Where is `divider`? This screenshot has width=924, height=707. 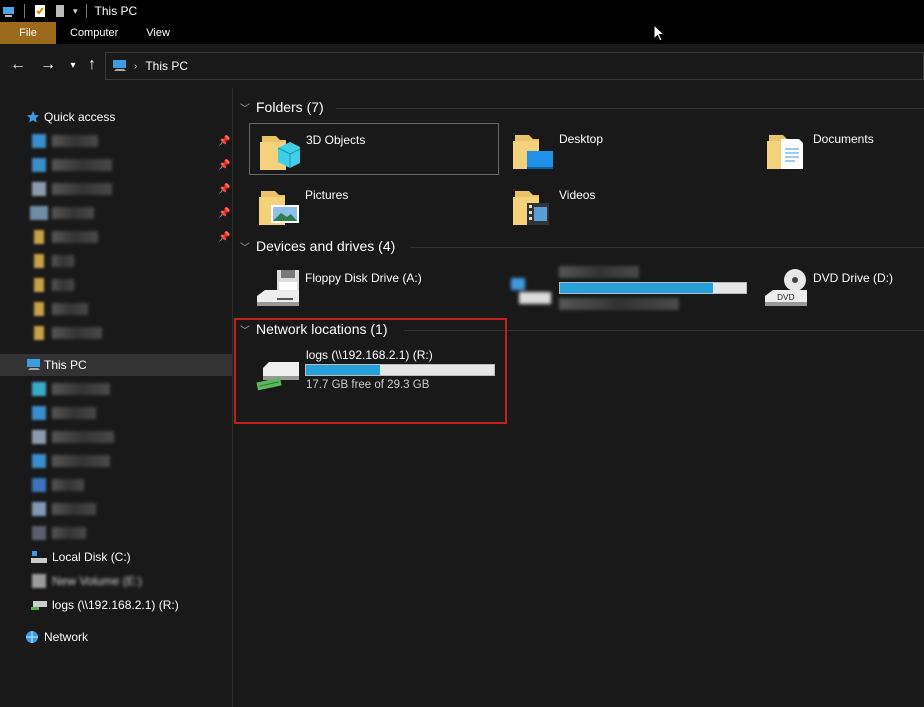 divider is located at coordinates (24, 11).